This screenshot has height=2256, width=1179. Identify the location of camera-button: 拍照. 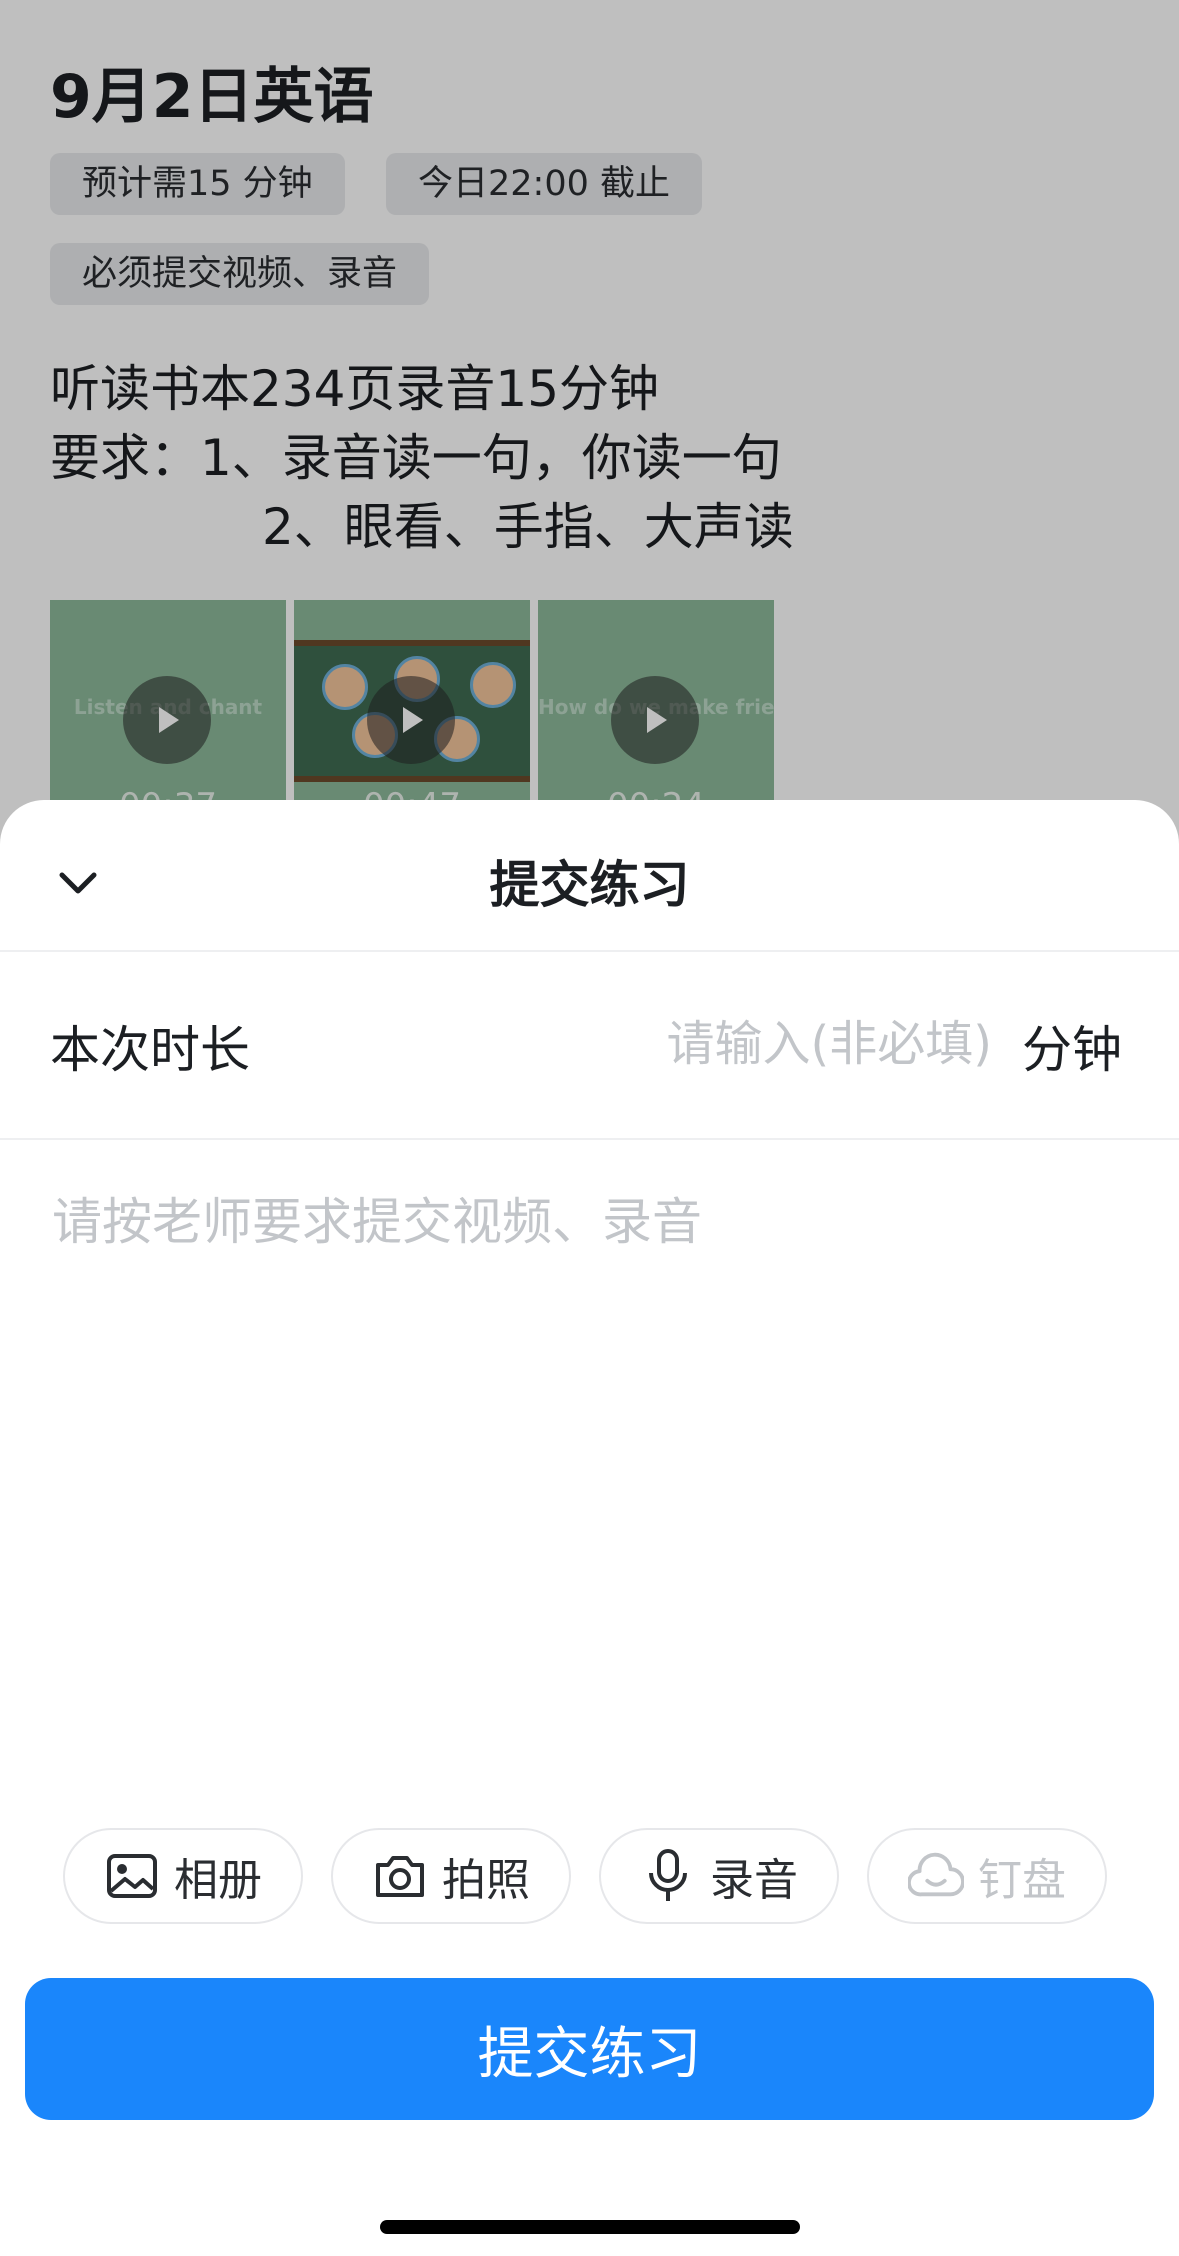
(451, 1876).